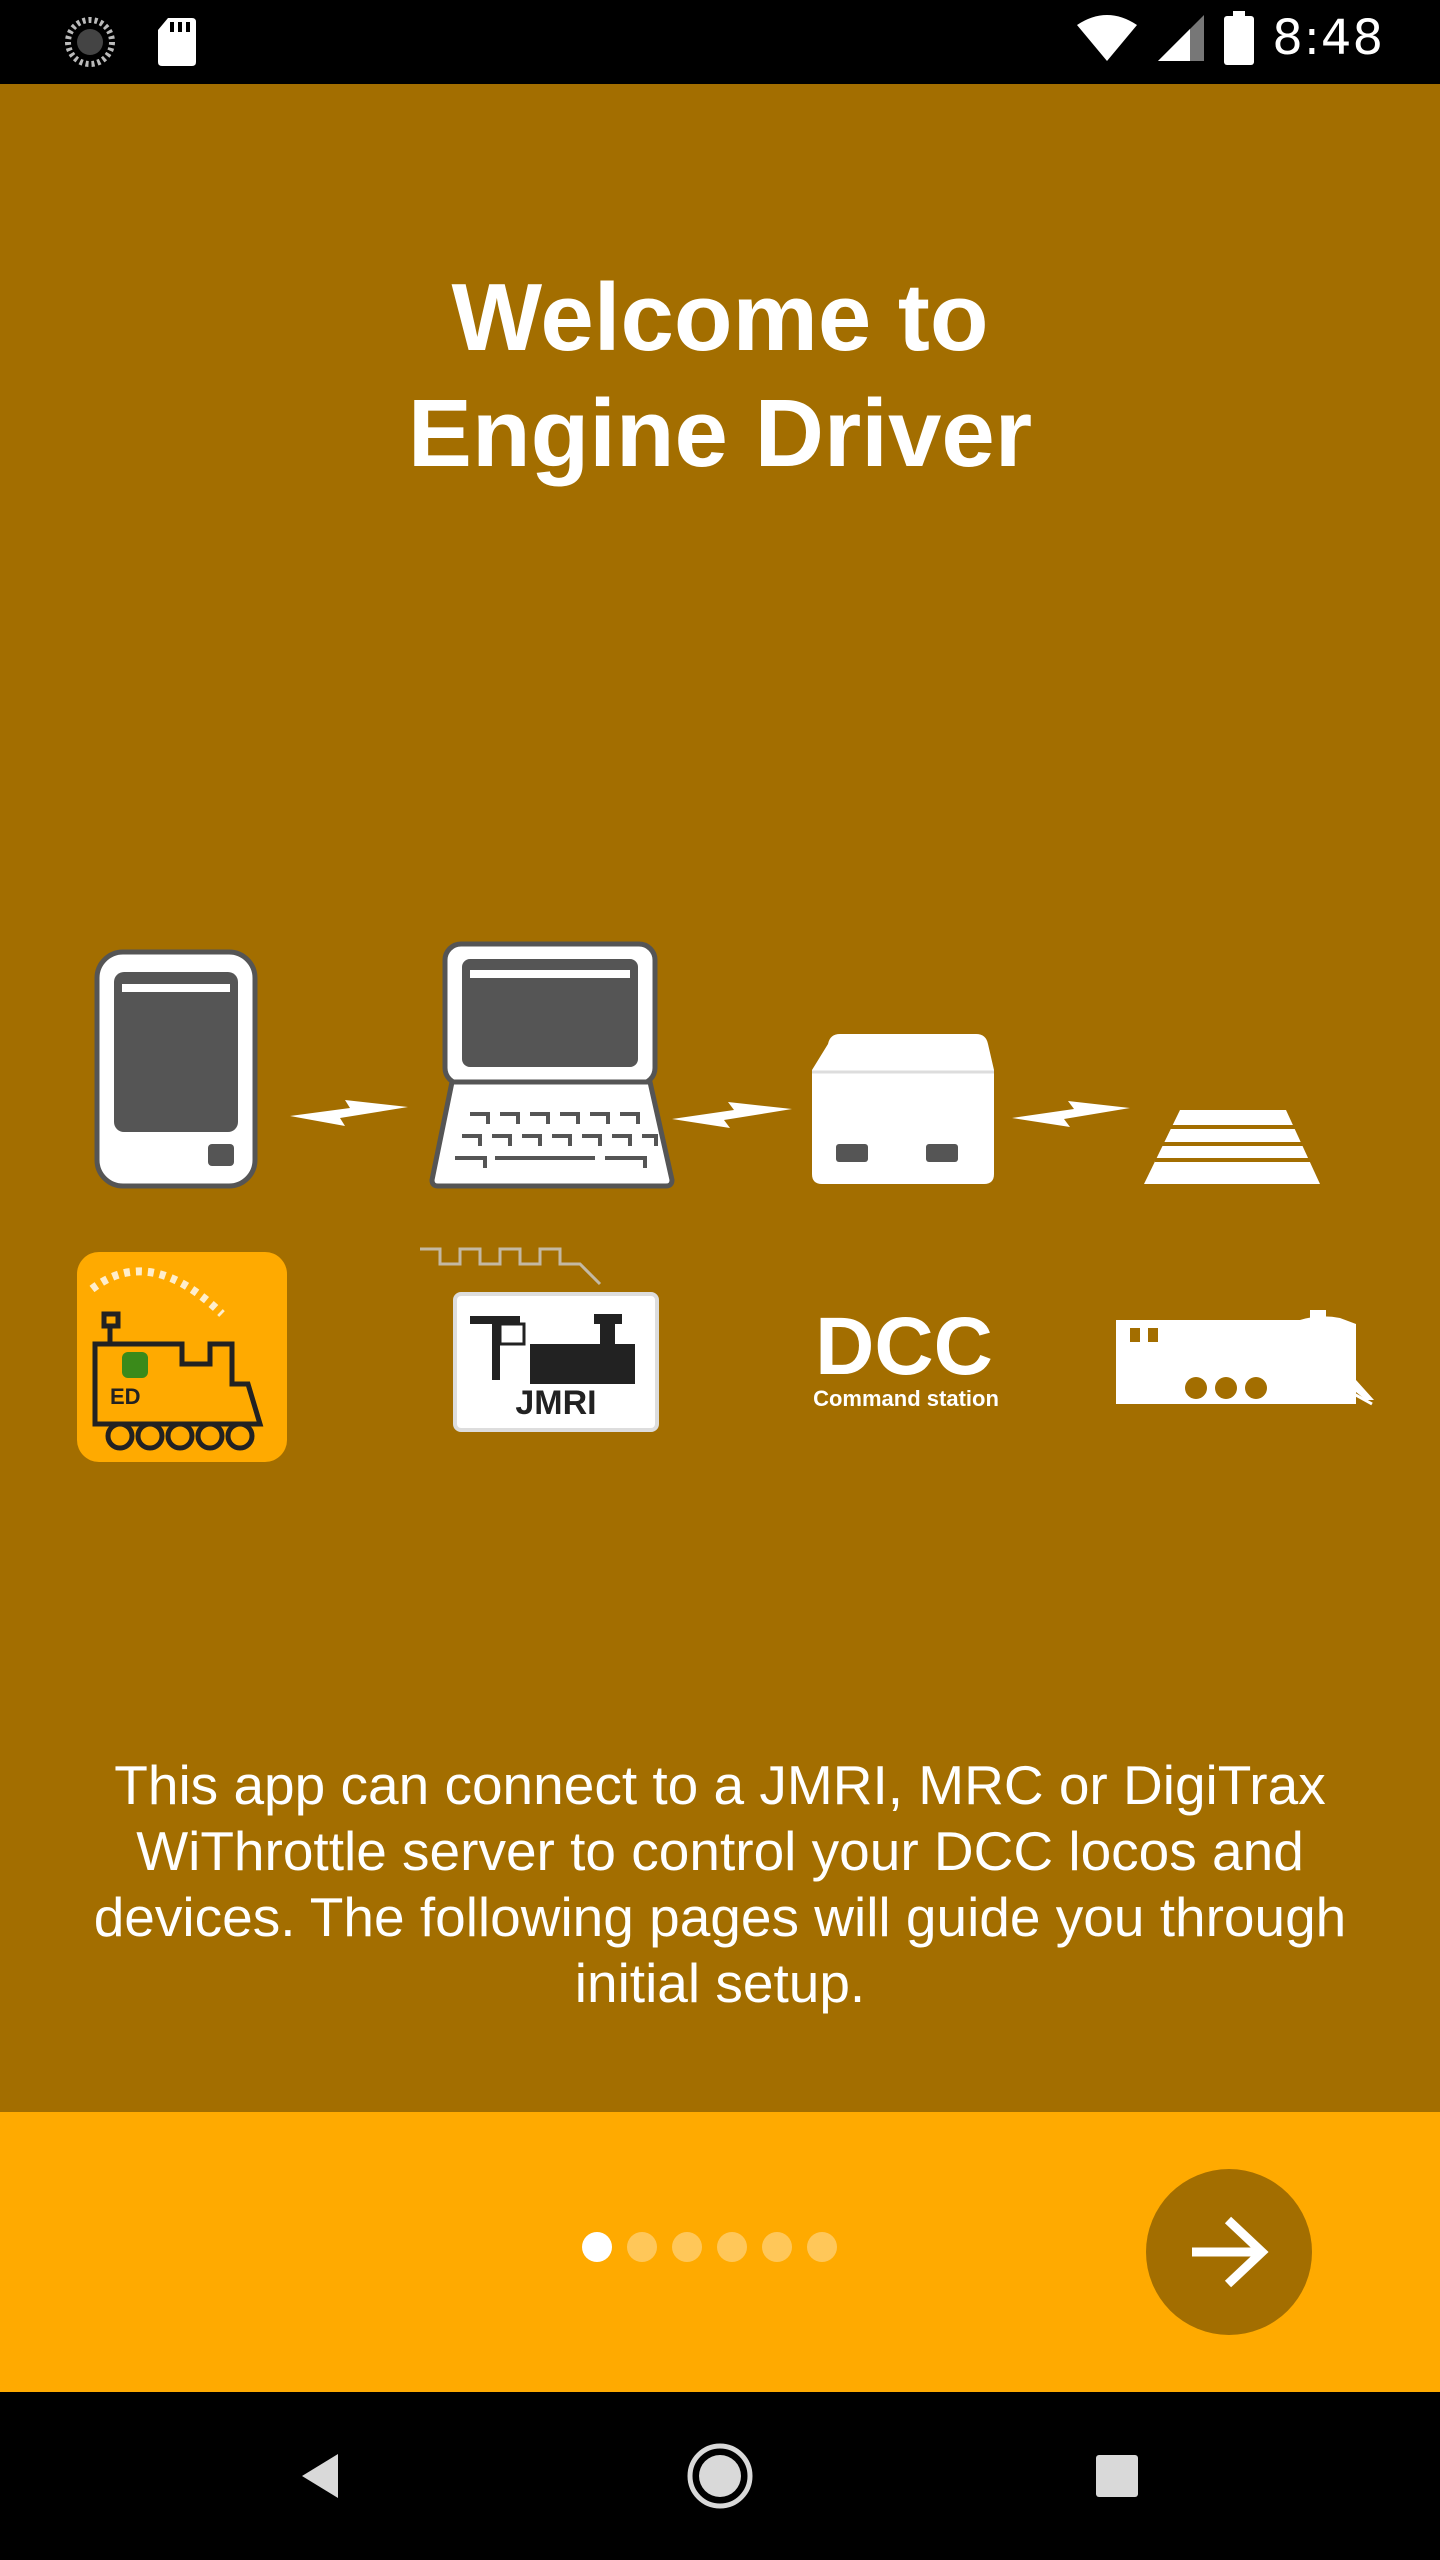  I want to click on home-button, so click(720, 2476).